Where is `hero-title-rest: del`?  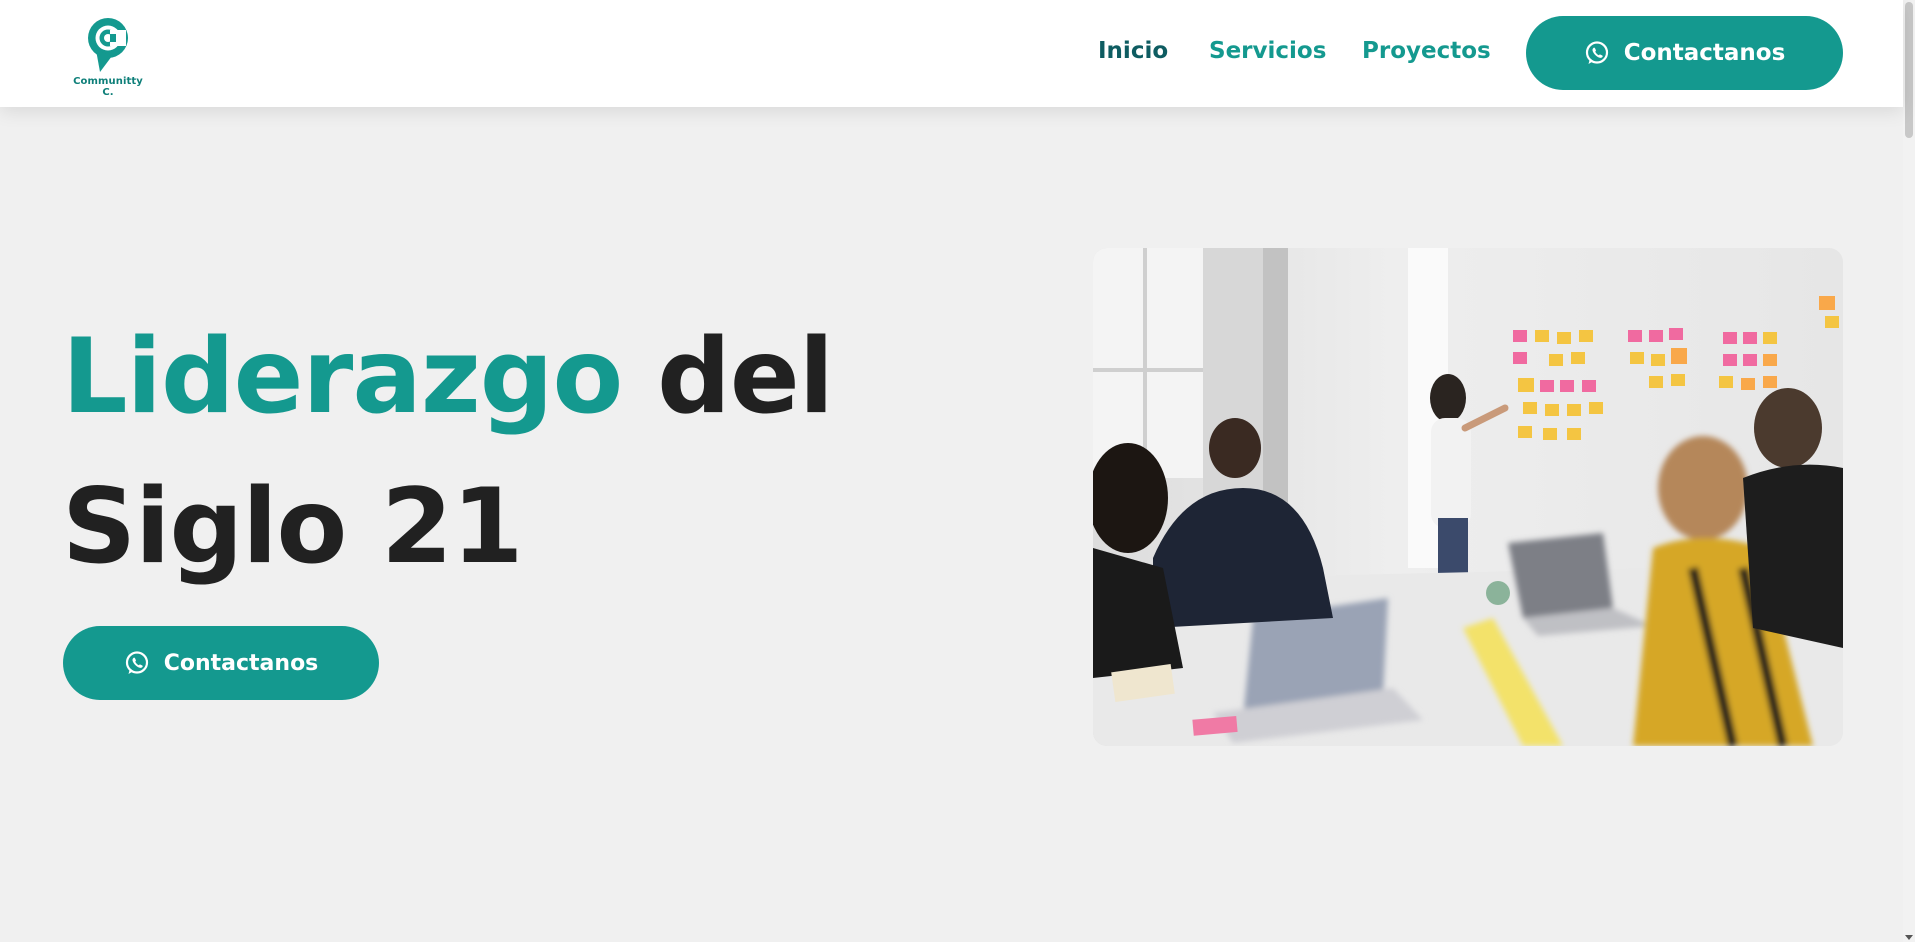
hero-title-rest: del is located at coordinates (745, 377).